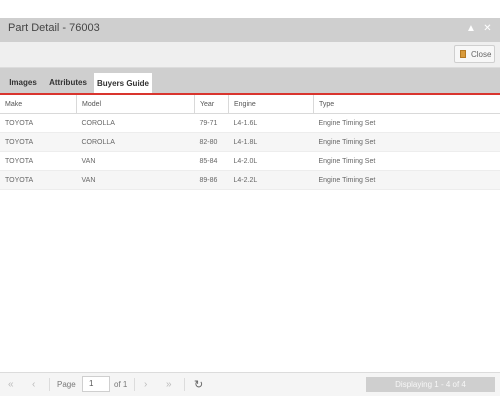  I want to click on close-button: Close, so click(474, 54).